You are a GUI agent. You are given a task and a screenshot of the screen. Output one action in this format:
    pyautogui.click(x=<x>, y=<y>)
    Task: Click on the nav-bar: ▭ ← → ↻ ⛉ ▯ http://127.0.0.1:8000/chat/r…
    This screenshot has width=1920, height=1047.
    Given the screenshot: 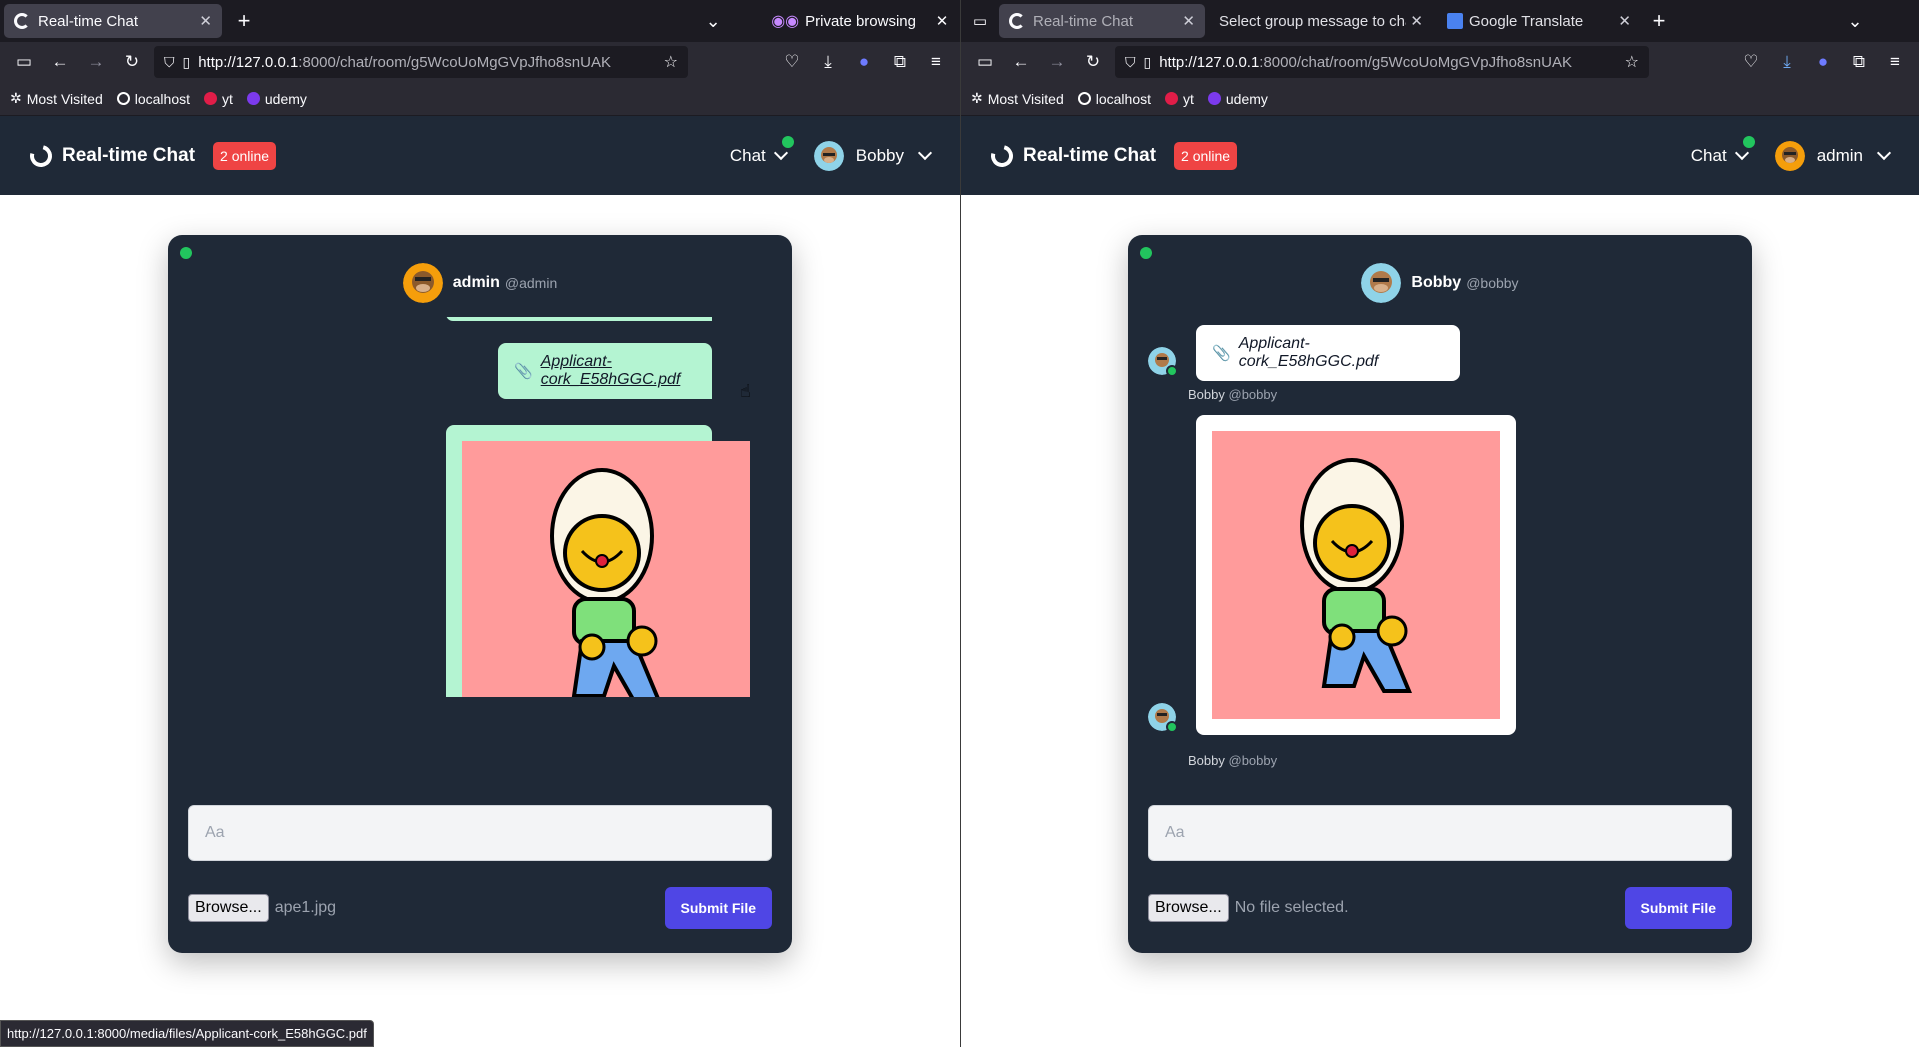 What is the action you would take?
    pyautogui.click(x=480, y=62)
    